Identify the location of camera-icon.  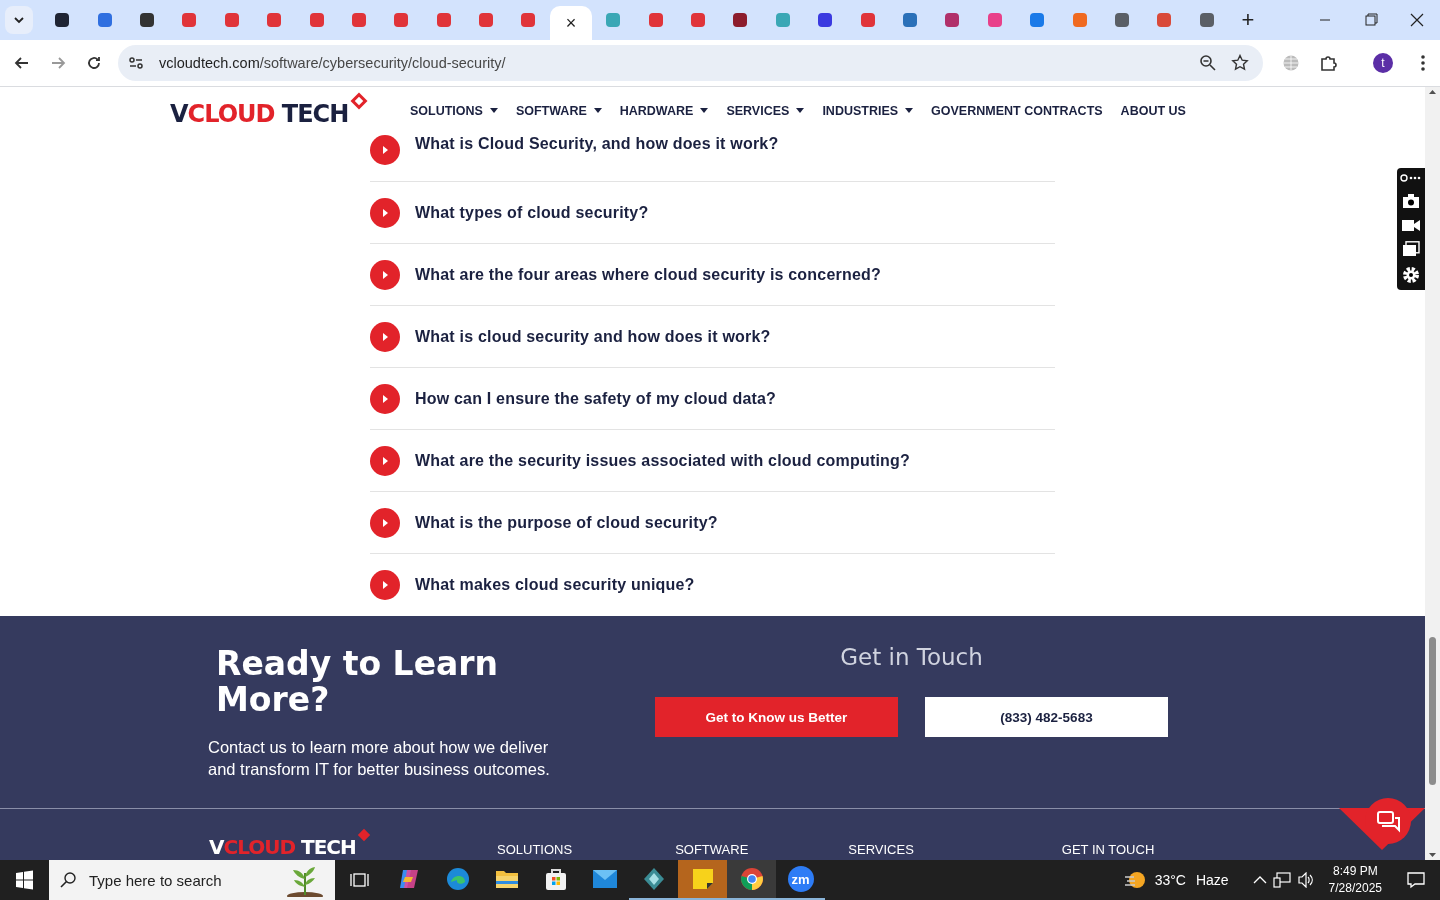
(1411, 201).